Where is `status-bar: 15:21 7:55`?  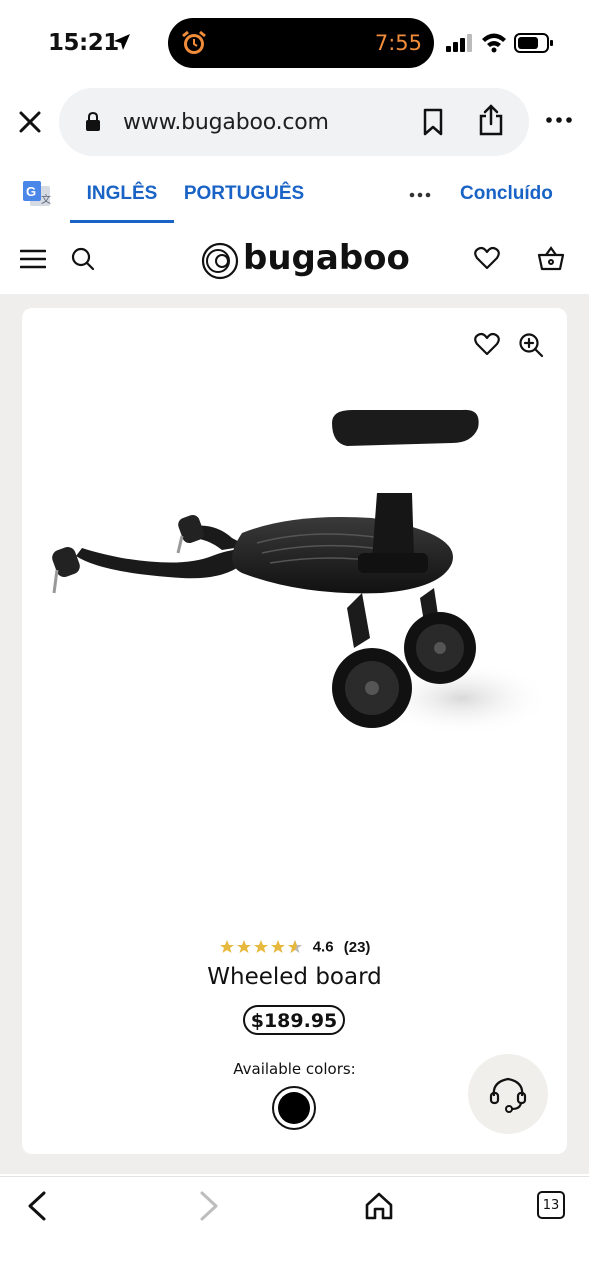
status-bar: 15:21 7:55 is located at coordinates (294, 43).